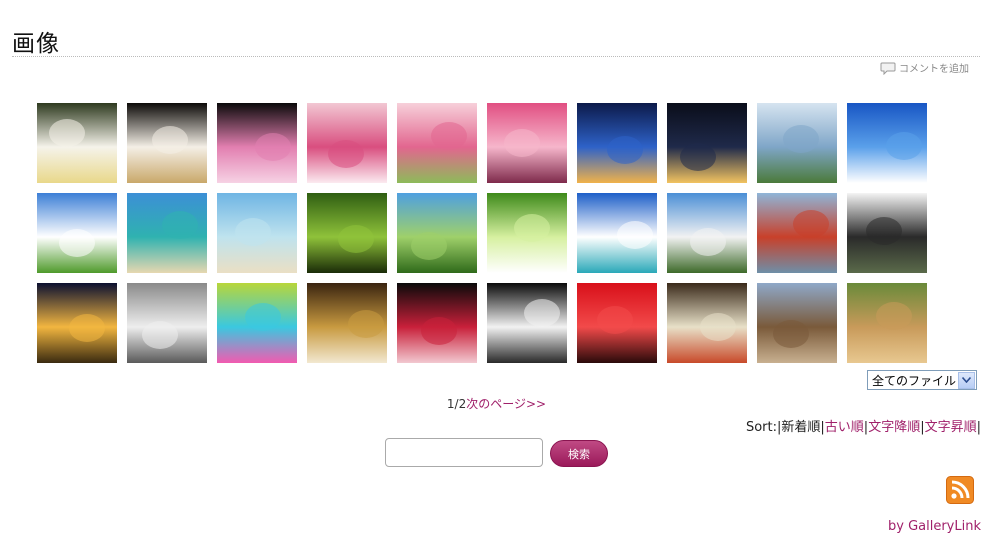 The width and height of the screenshot is (993, 540). What do you see at coordinates (506, 404) in the screenshot?
I see `next-page-link: 次のページ>>` at bounding box center [506, 404].